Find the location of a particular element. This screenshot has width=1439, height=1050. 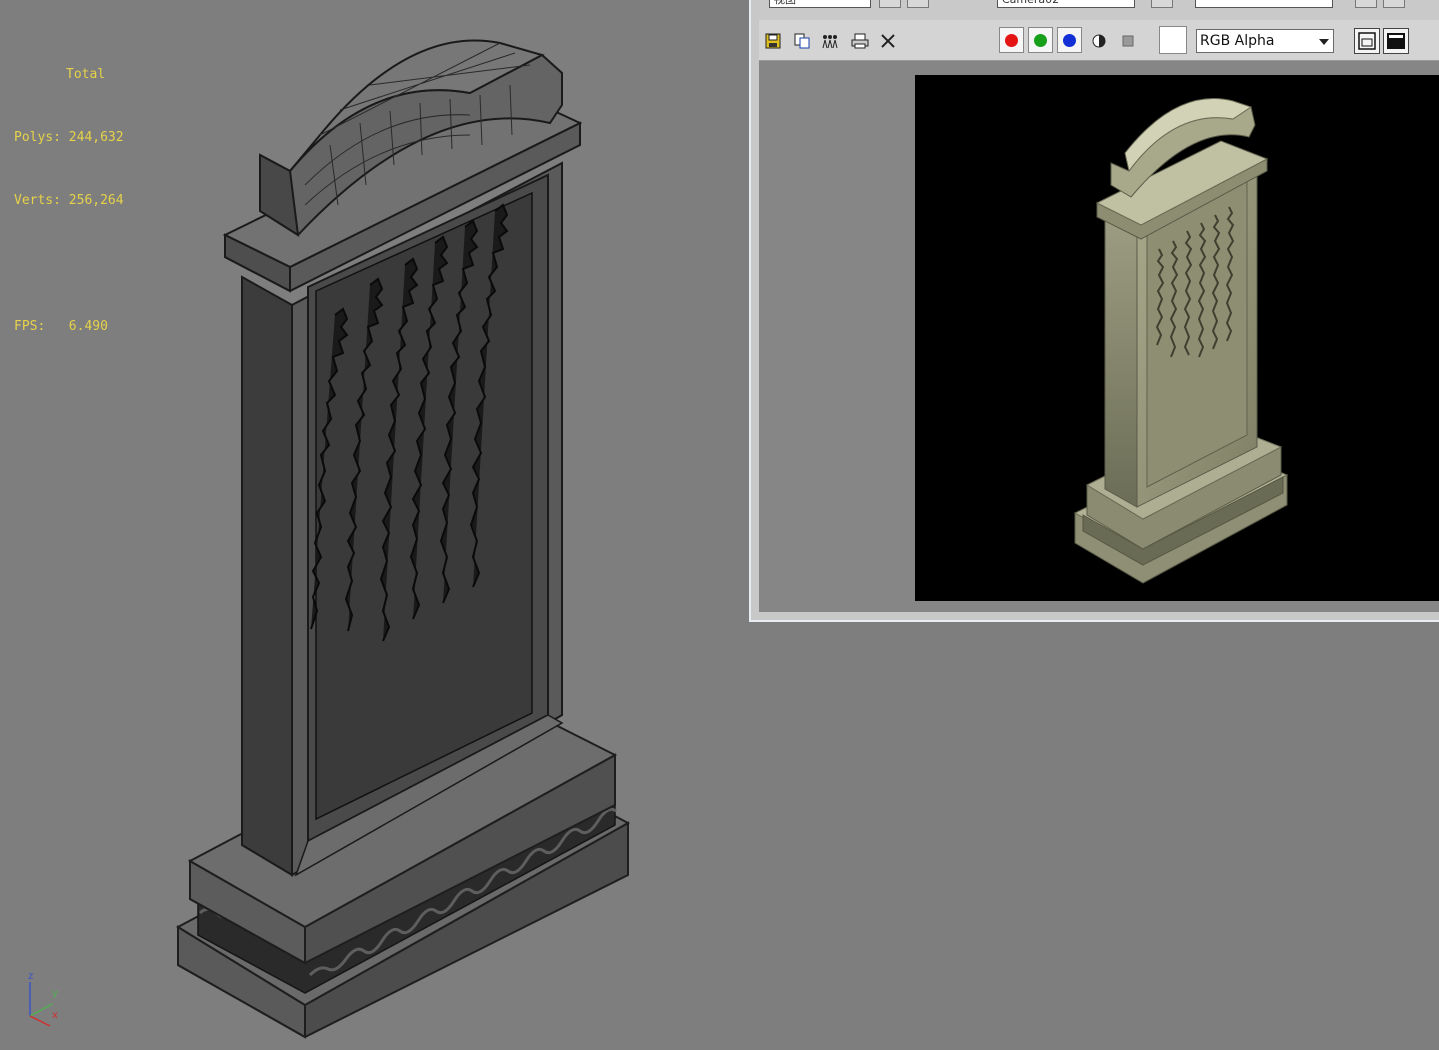

toggle-ui-overlay-button is located at coordinates (1367, 41).